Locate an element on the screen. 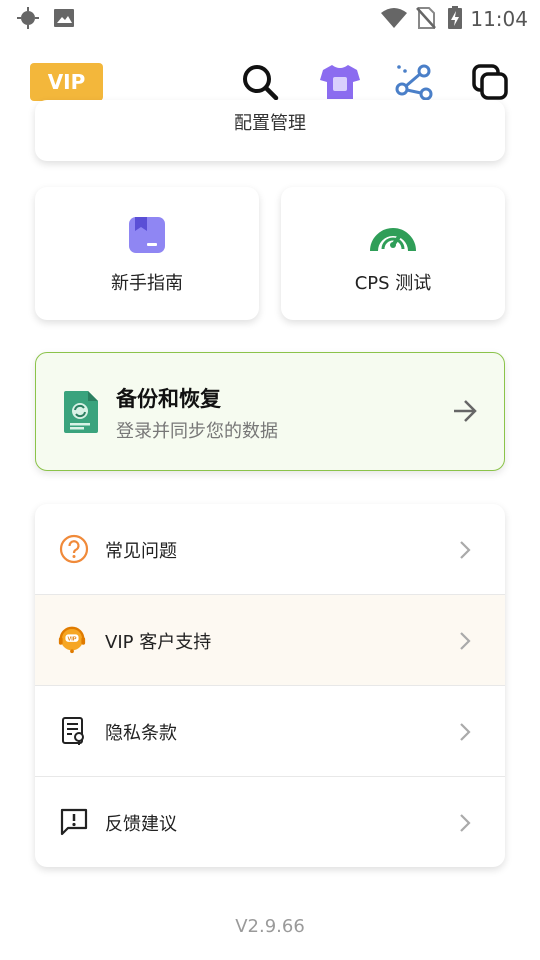  window-copy-icon is located at coordinates (490, 82).